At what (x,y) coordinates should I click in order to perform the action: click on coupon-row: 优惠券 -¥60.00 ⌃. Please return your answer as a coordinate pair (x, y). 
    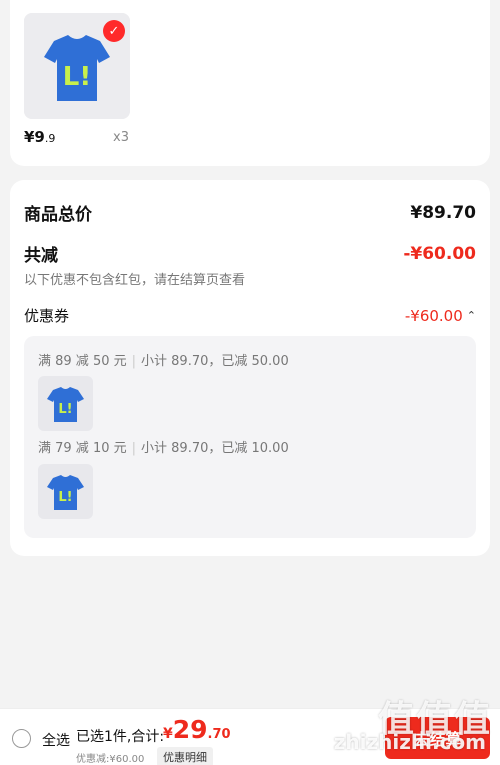
    Looking at the image, I should click on (250, 315).